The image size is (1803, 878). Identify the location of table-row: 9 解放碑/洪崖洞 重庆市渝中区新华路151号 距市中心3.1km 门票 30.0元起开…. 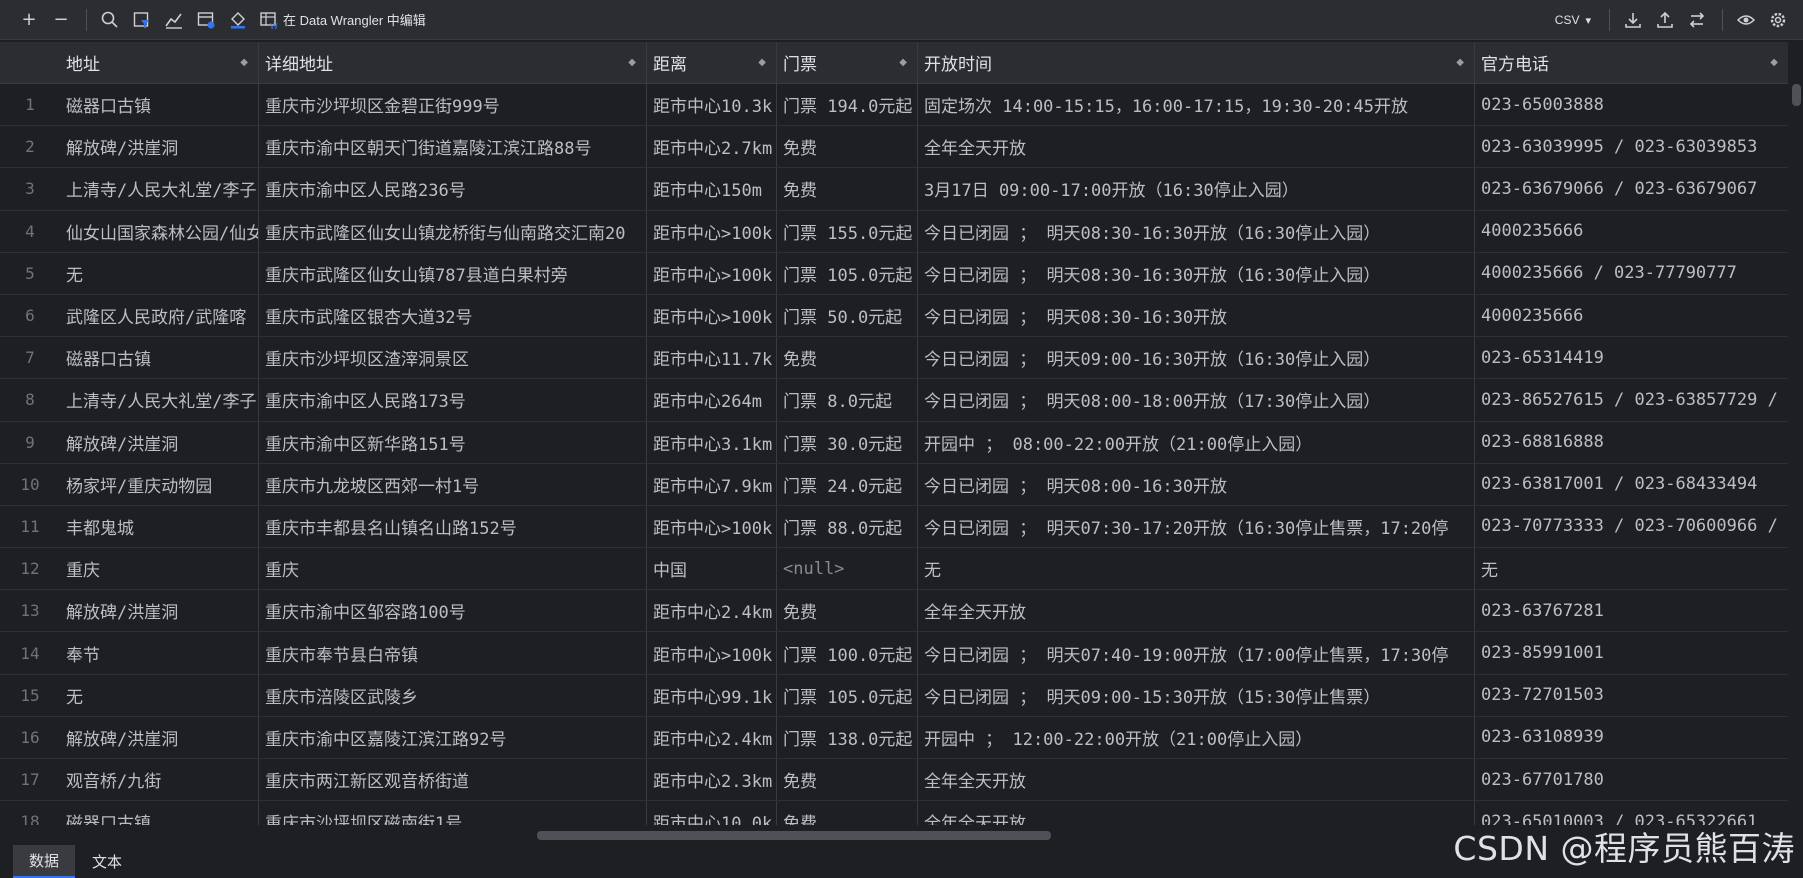
(894, 442).